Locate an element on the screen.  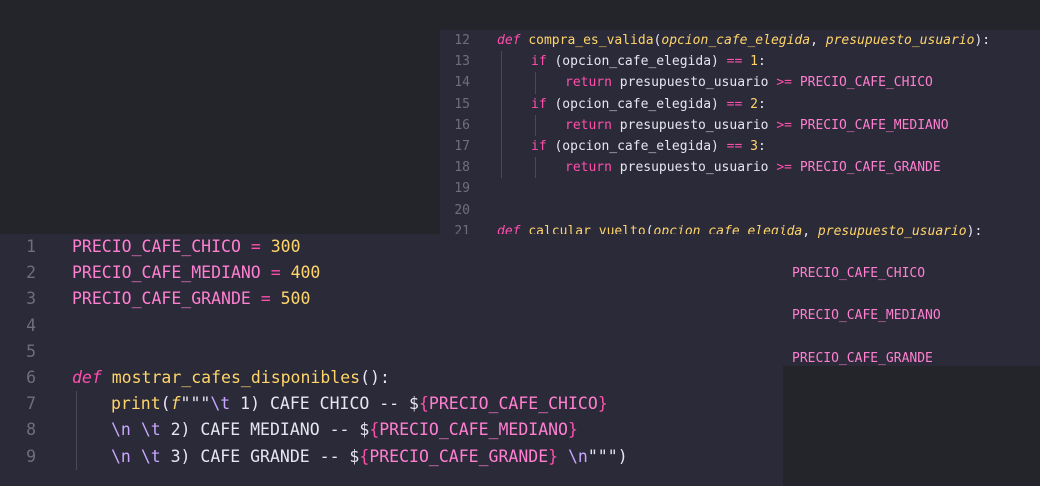
code-line: 15 if (opcion_cafe_elegida) == 2: is located at coordinates (740, 104).